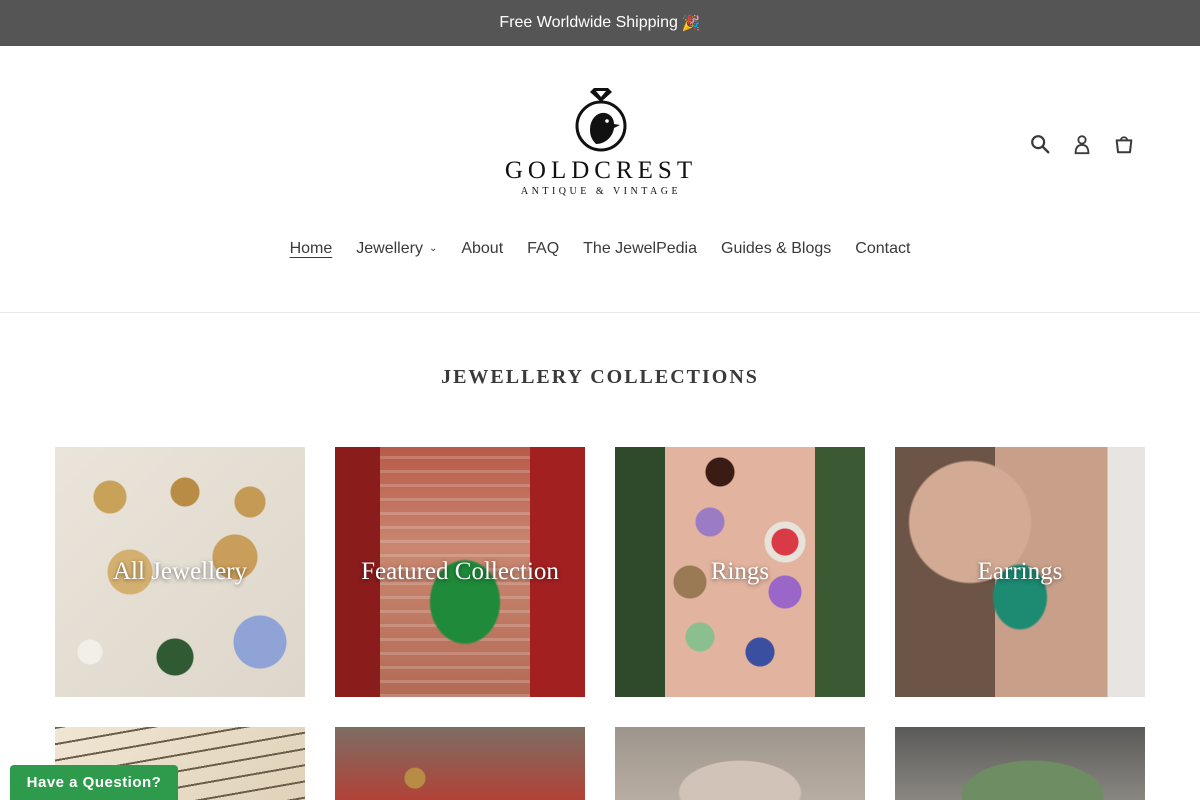 The image size is (1200, 800). I want to click on header-divider, so click(600, 312).